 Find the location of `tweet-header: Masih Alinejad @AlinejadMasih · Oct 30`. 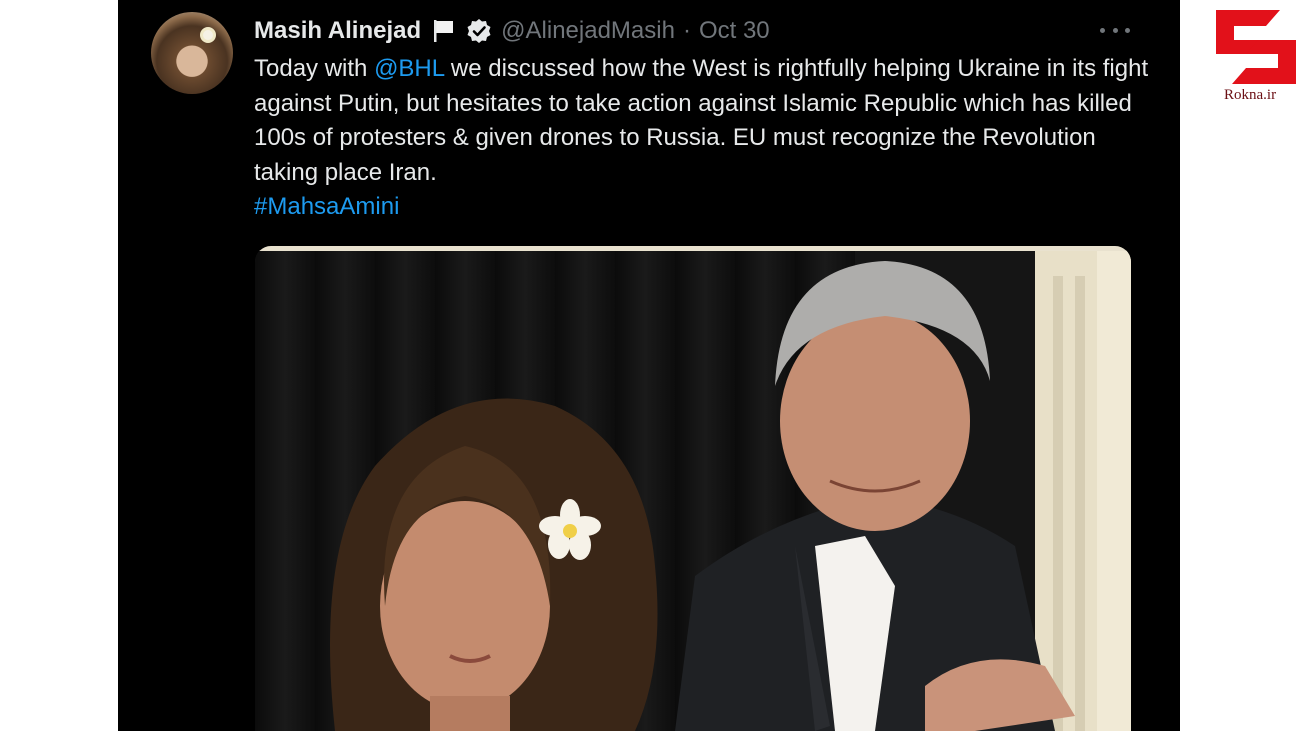

tweet-header: Masih Alinejad @AlinejadMasih · Oct 30 is located at coordinates (512, 31).